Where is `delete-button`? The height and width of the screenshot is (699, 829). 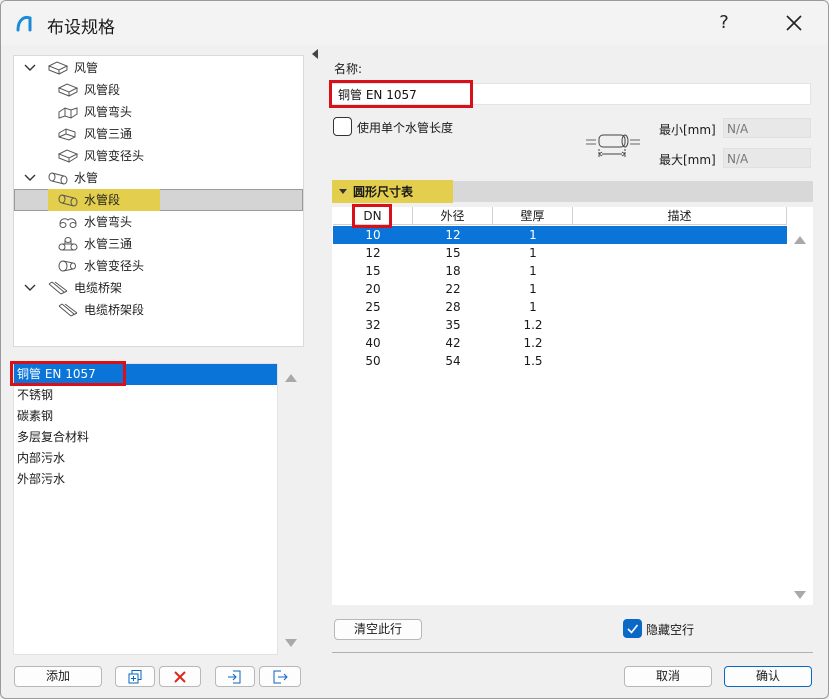 delete-button is located at coordinates (180, 676).